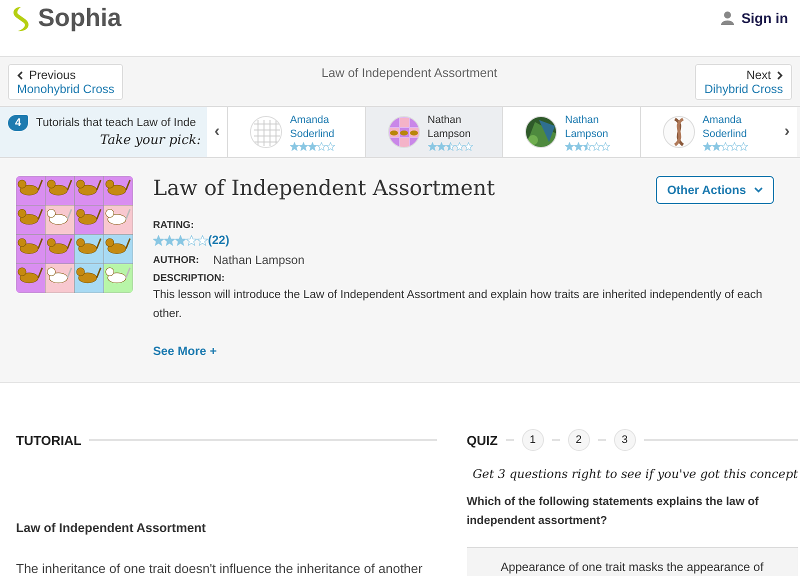 The width and height of the screenshot is (800, 576). I want to click on scroll-right-button: ›, so click(787, 132).